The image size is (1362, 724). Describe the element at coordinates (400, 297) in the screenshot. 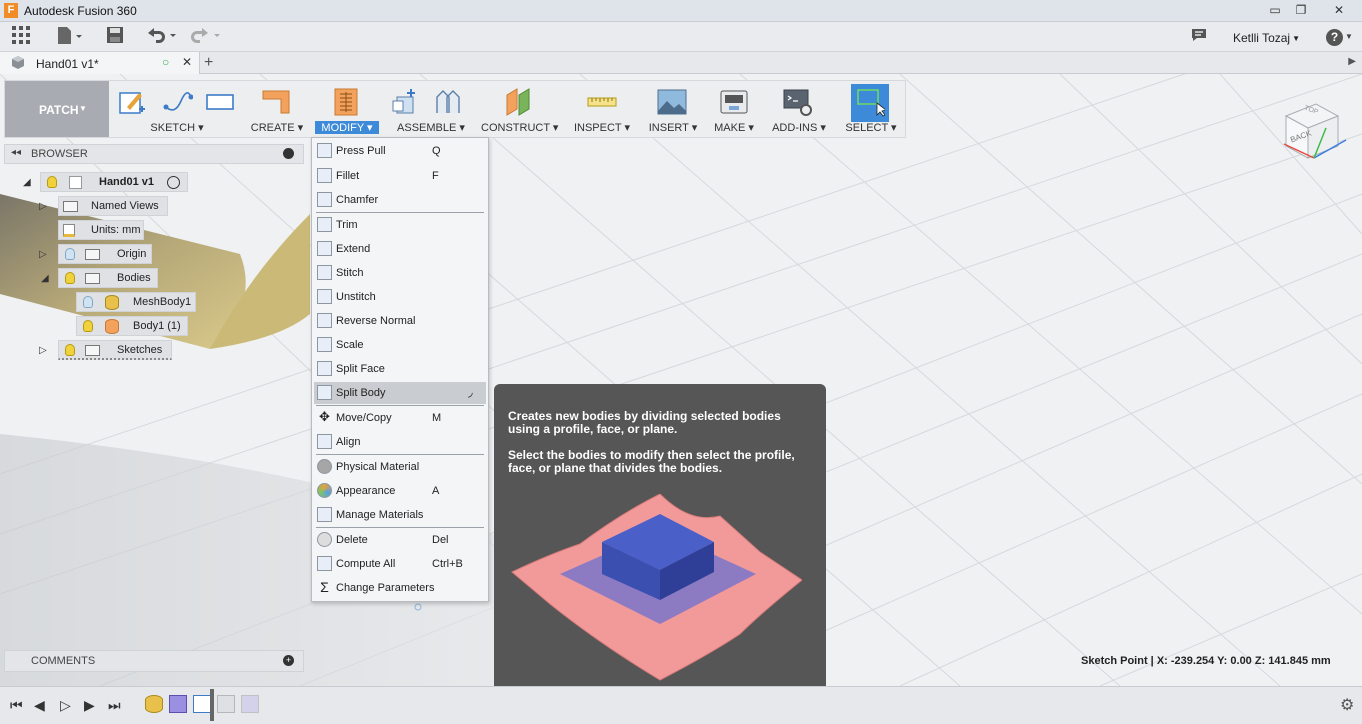

I see `menu-item-unstitch: Unstitch` at that location.